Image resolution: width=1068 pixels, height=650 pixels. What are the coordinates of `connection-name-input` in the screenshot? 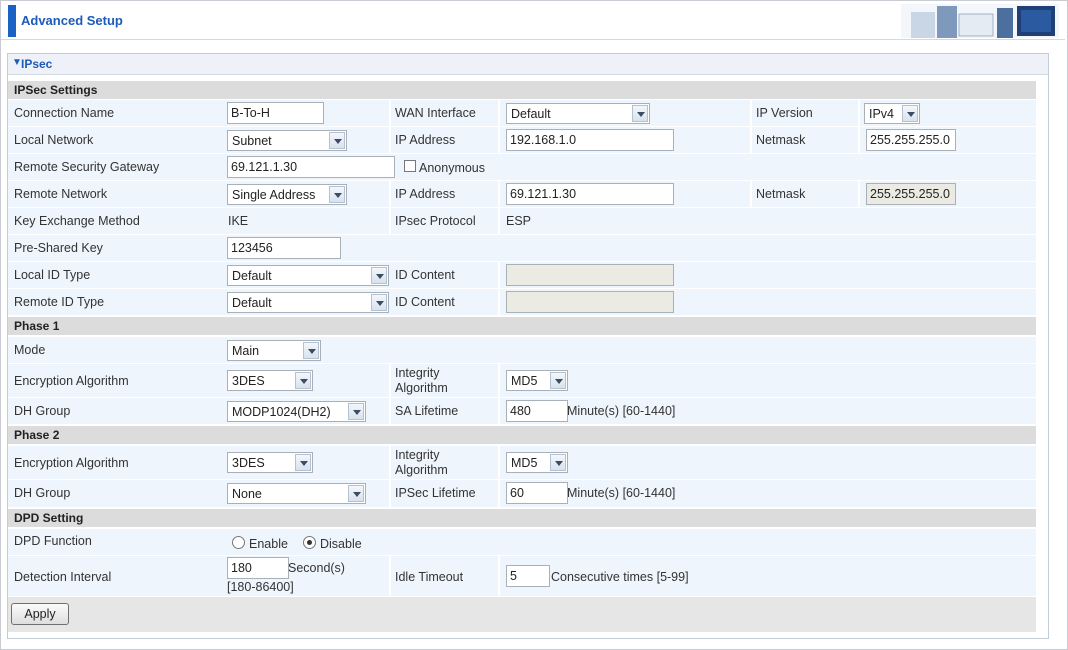 It's located at (275, 113).